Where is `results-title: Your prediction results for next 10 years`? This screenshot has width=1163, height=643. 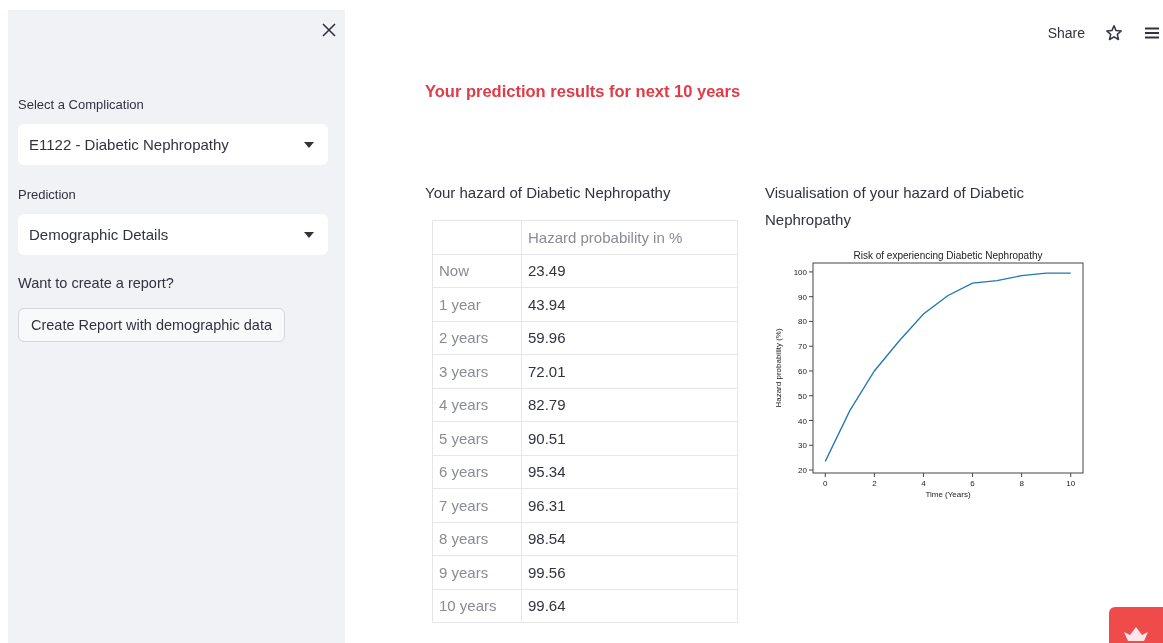 results-title: Your prediction results for next 10 years is located at coordinates (583, 91).